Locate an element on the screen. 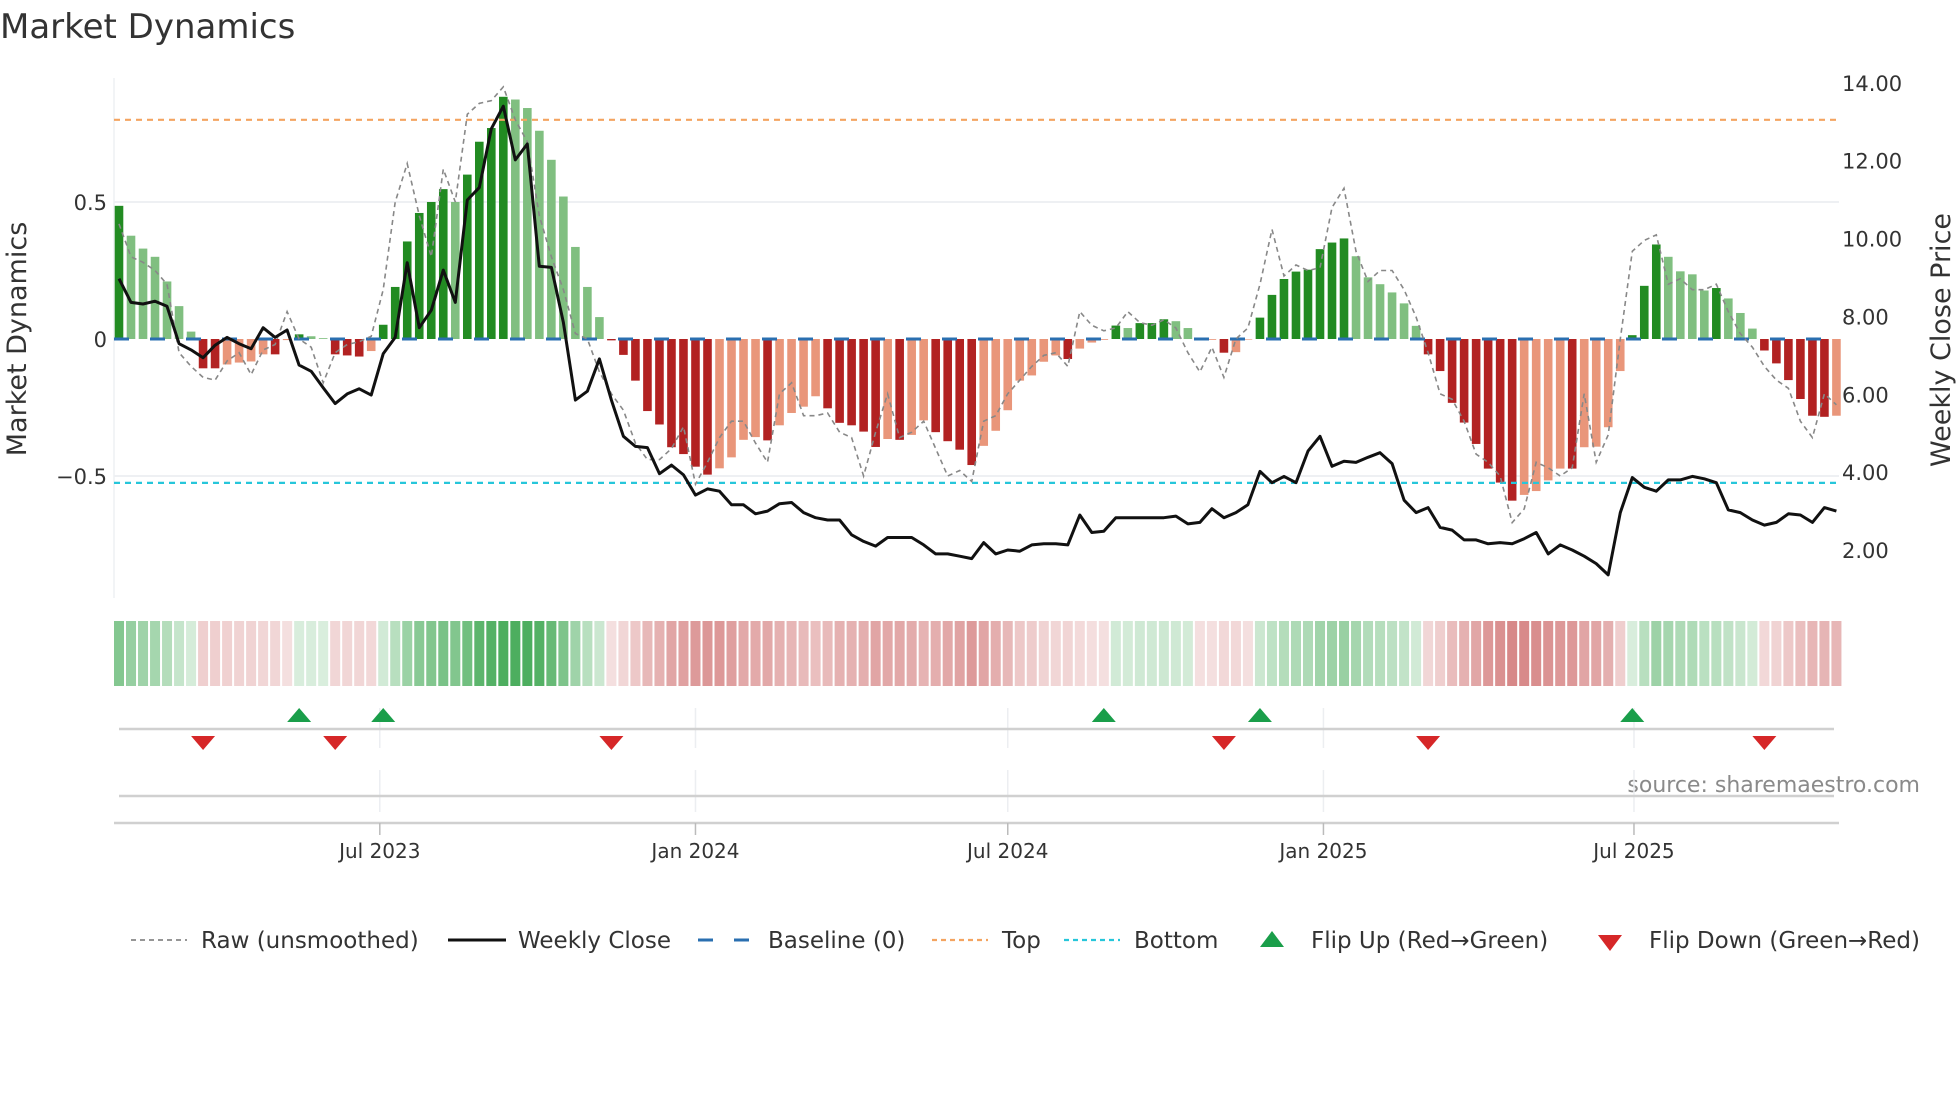 This screenshot has height=1102, width=1960. y-tick-label-left: 0 is located at coordinates (100, 340).